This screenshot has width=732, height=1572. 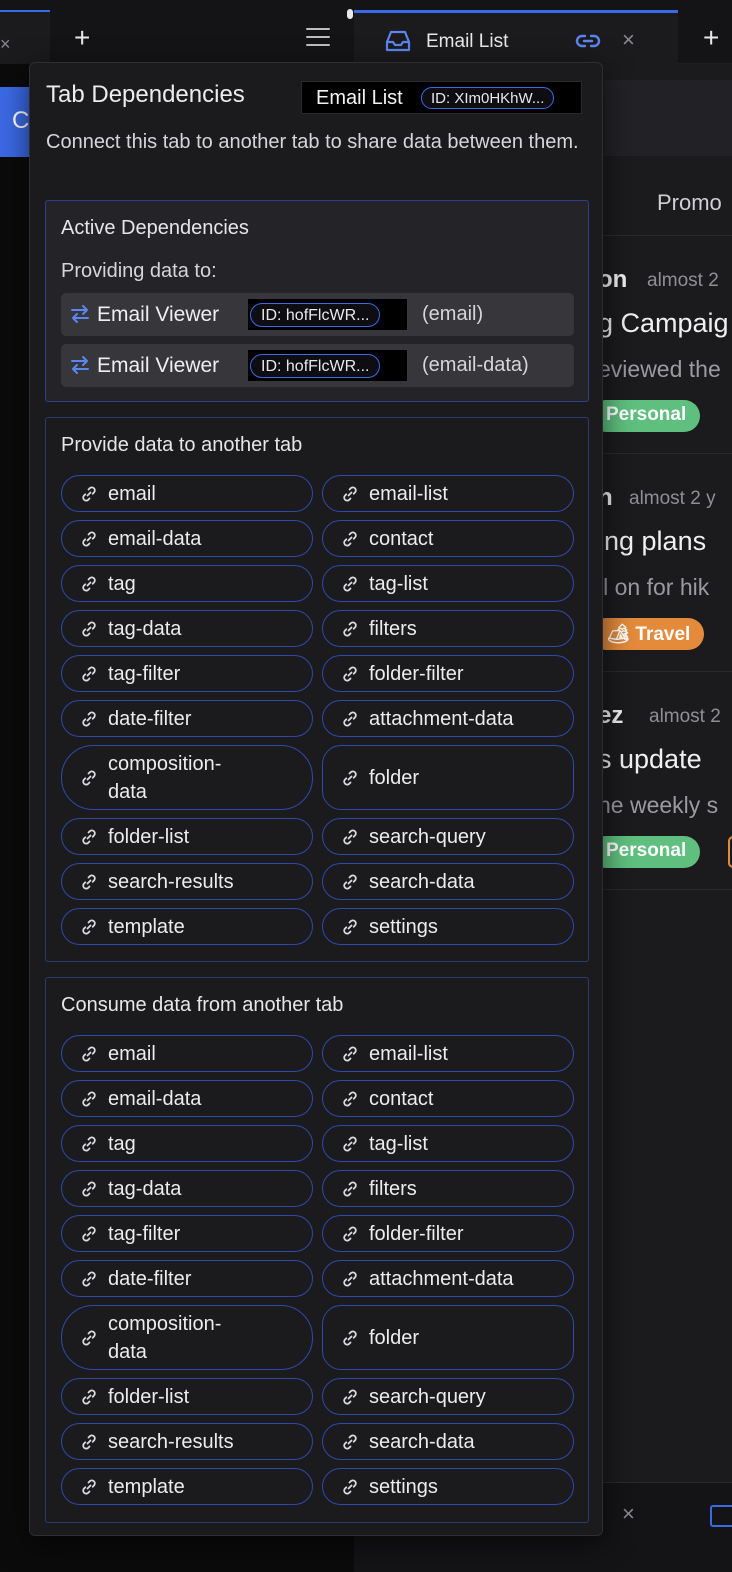 I want to click on tab-promotions: Promo, so click(x=689, y=203).